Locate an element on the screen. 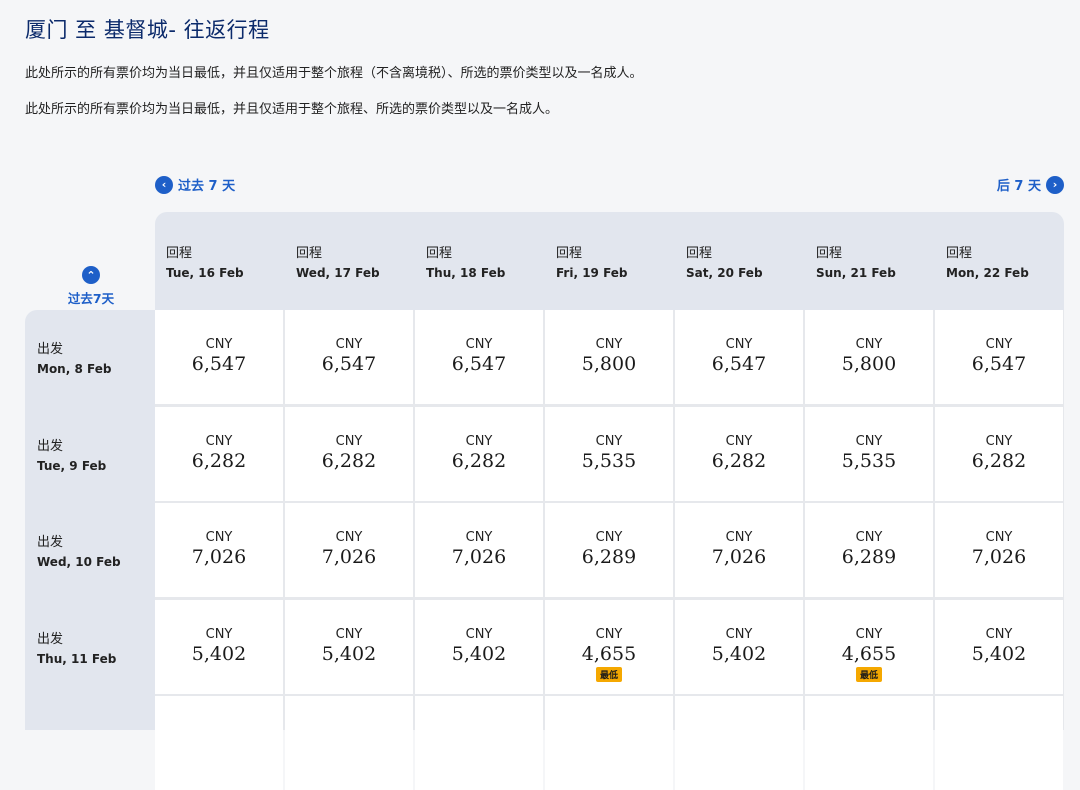 The image size is (1080, 790). previous-7-days-departure-button: ⌃ 过去7天 is located at coordinates (91, 286).